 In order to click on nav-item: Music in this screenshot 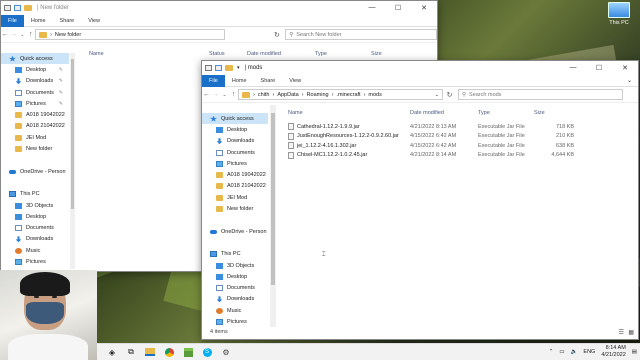, I will do `click(35, 250)`.